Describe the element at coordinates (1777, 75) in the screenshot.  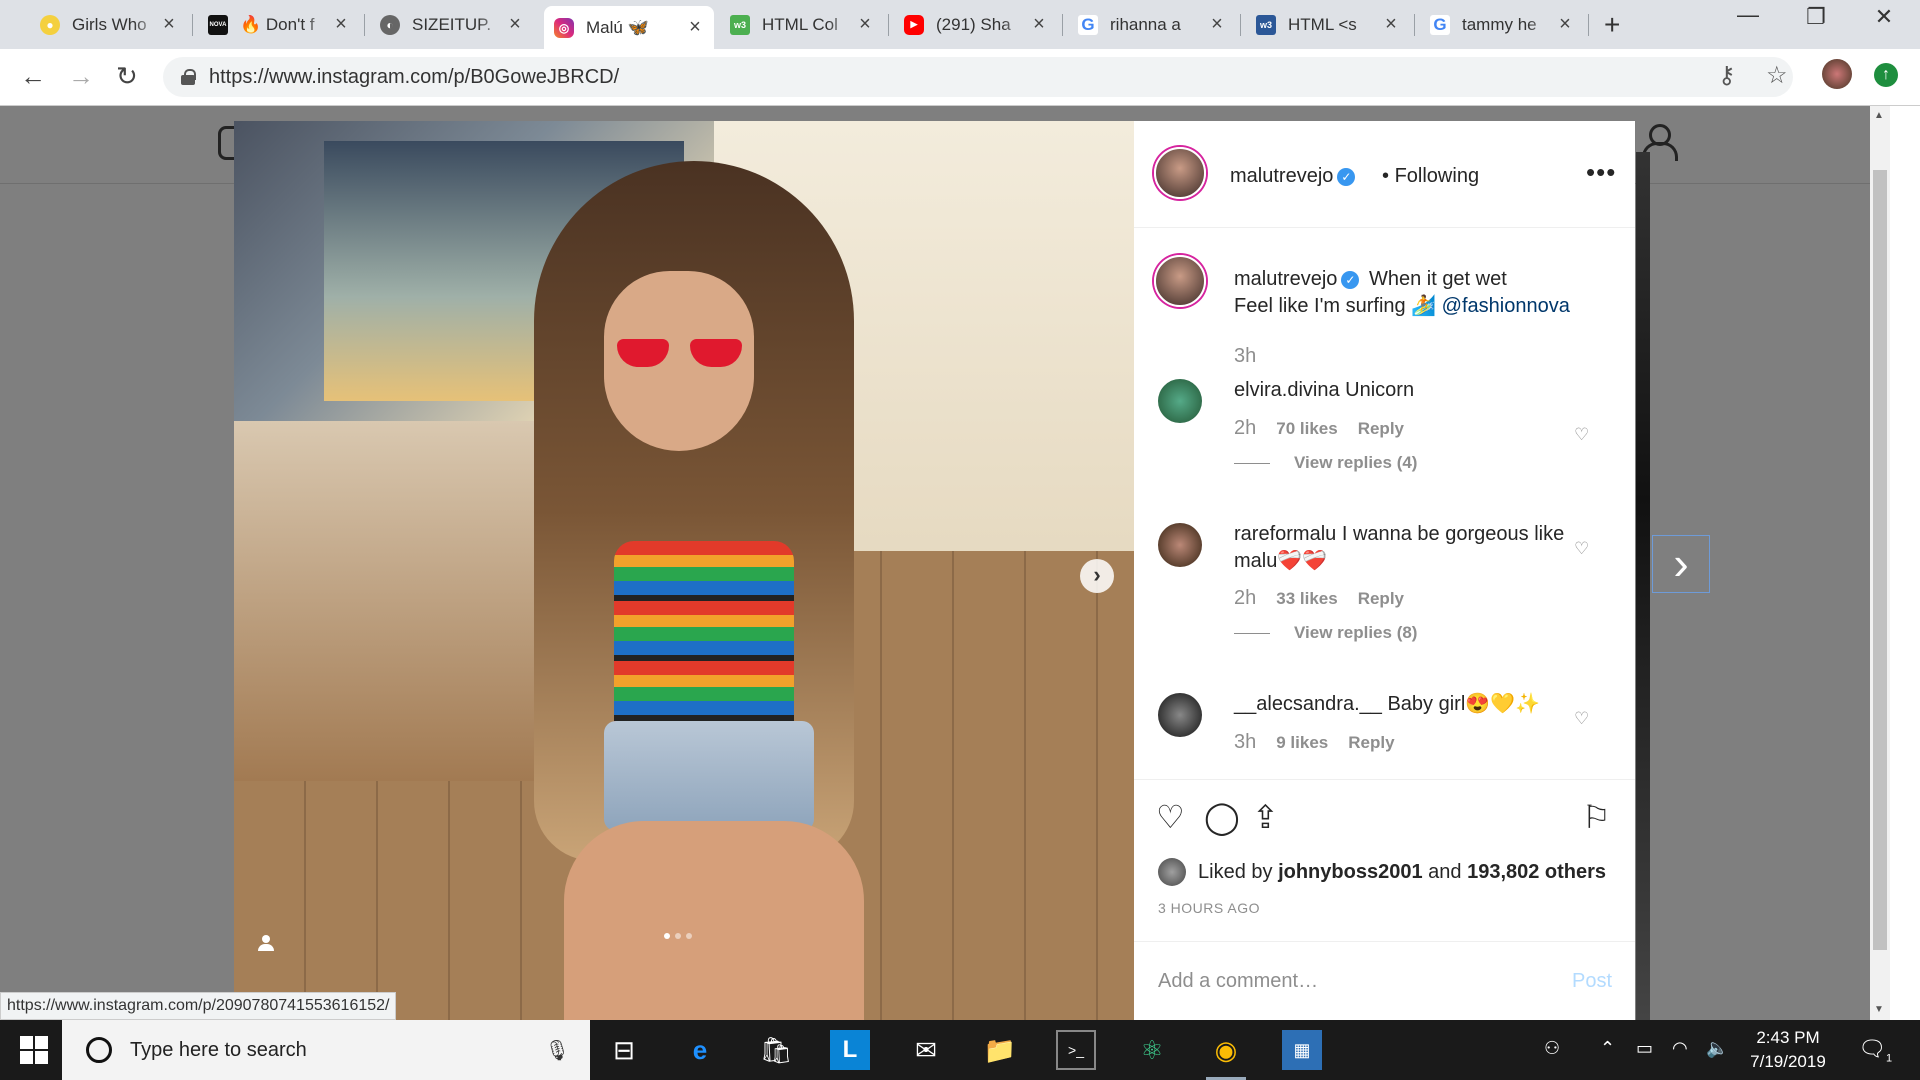
I see `star-icon: ☆` at that location.